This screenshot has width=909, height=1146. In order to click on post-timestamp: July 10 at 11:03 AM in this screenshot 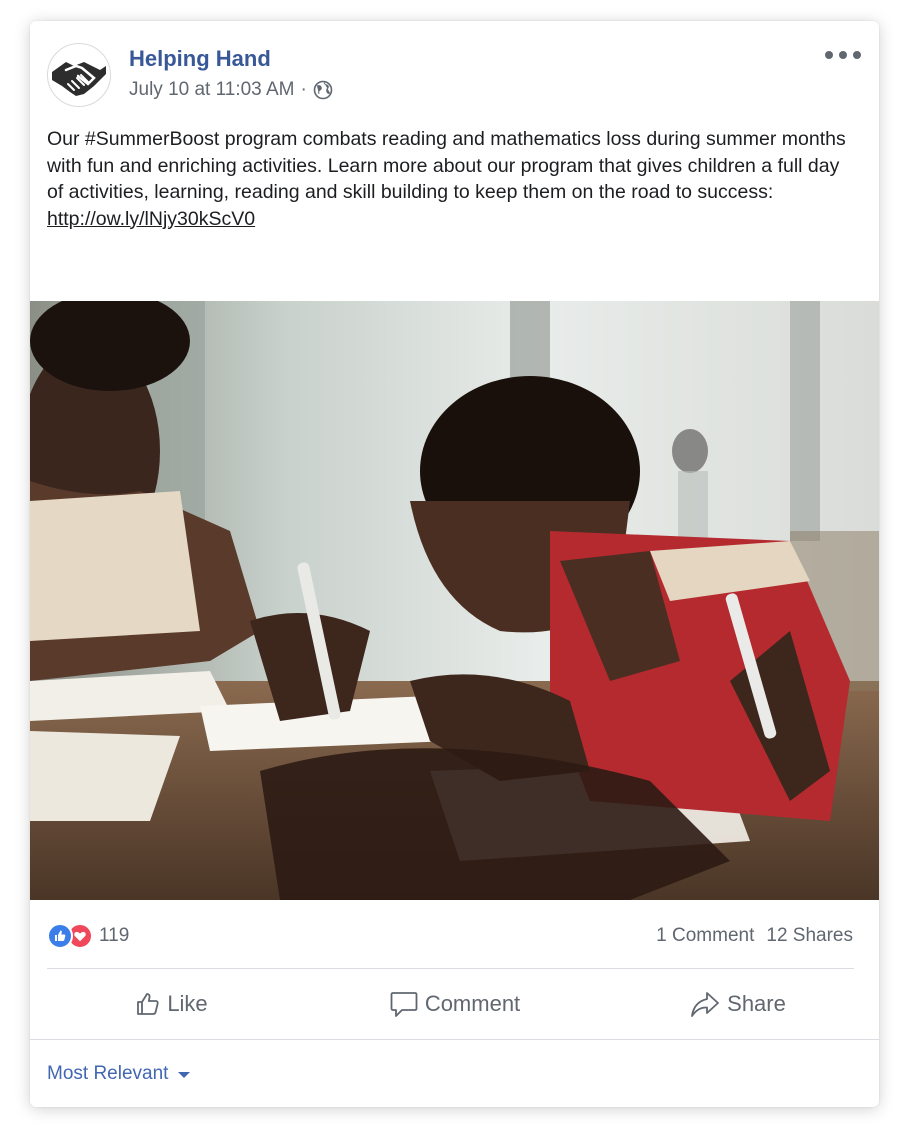, I will do `click(211, 90)`.